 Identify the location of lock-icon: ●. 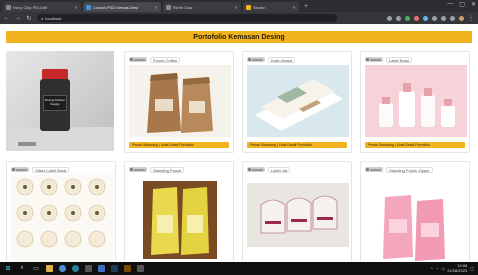
(42, 18).